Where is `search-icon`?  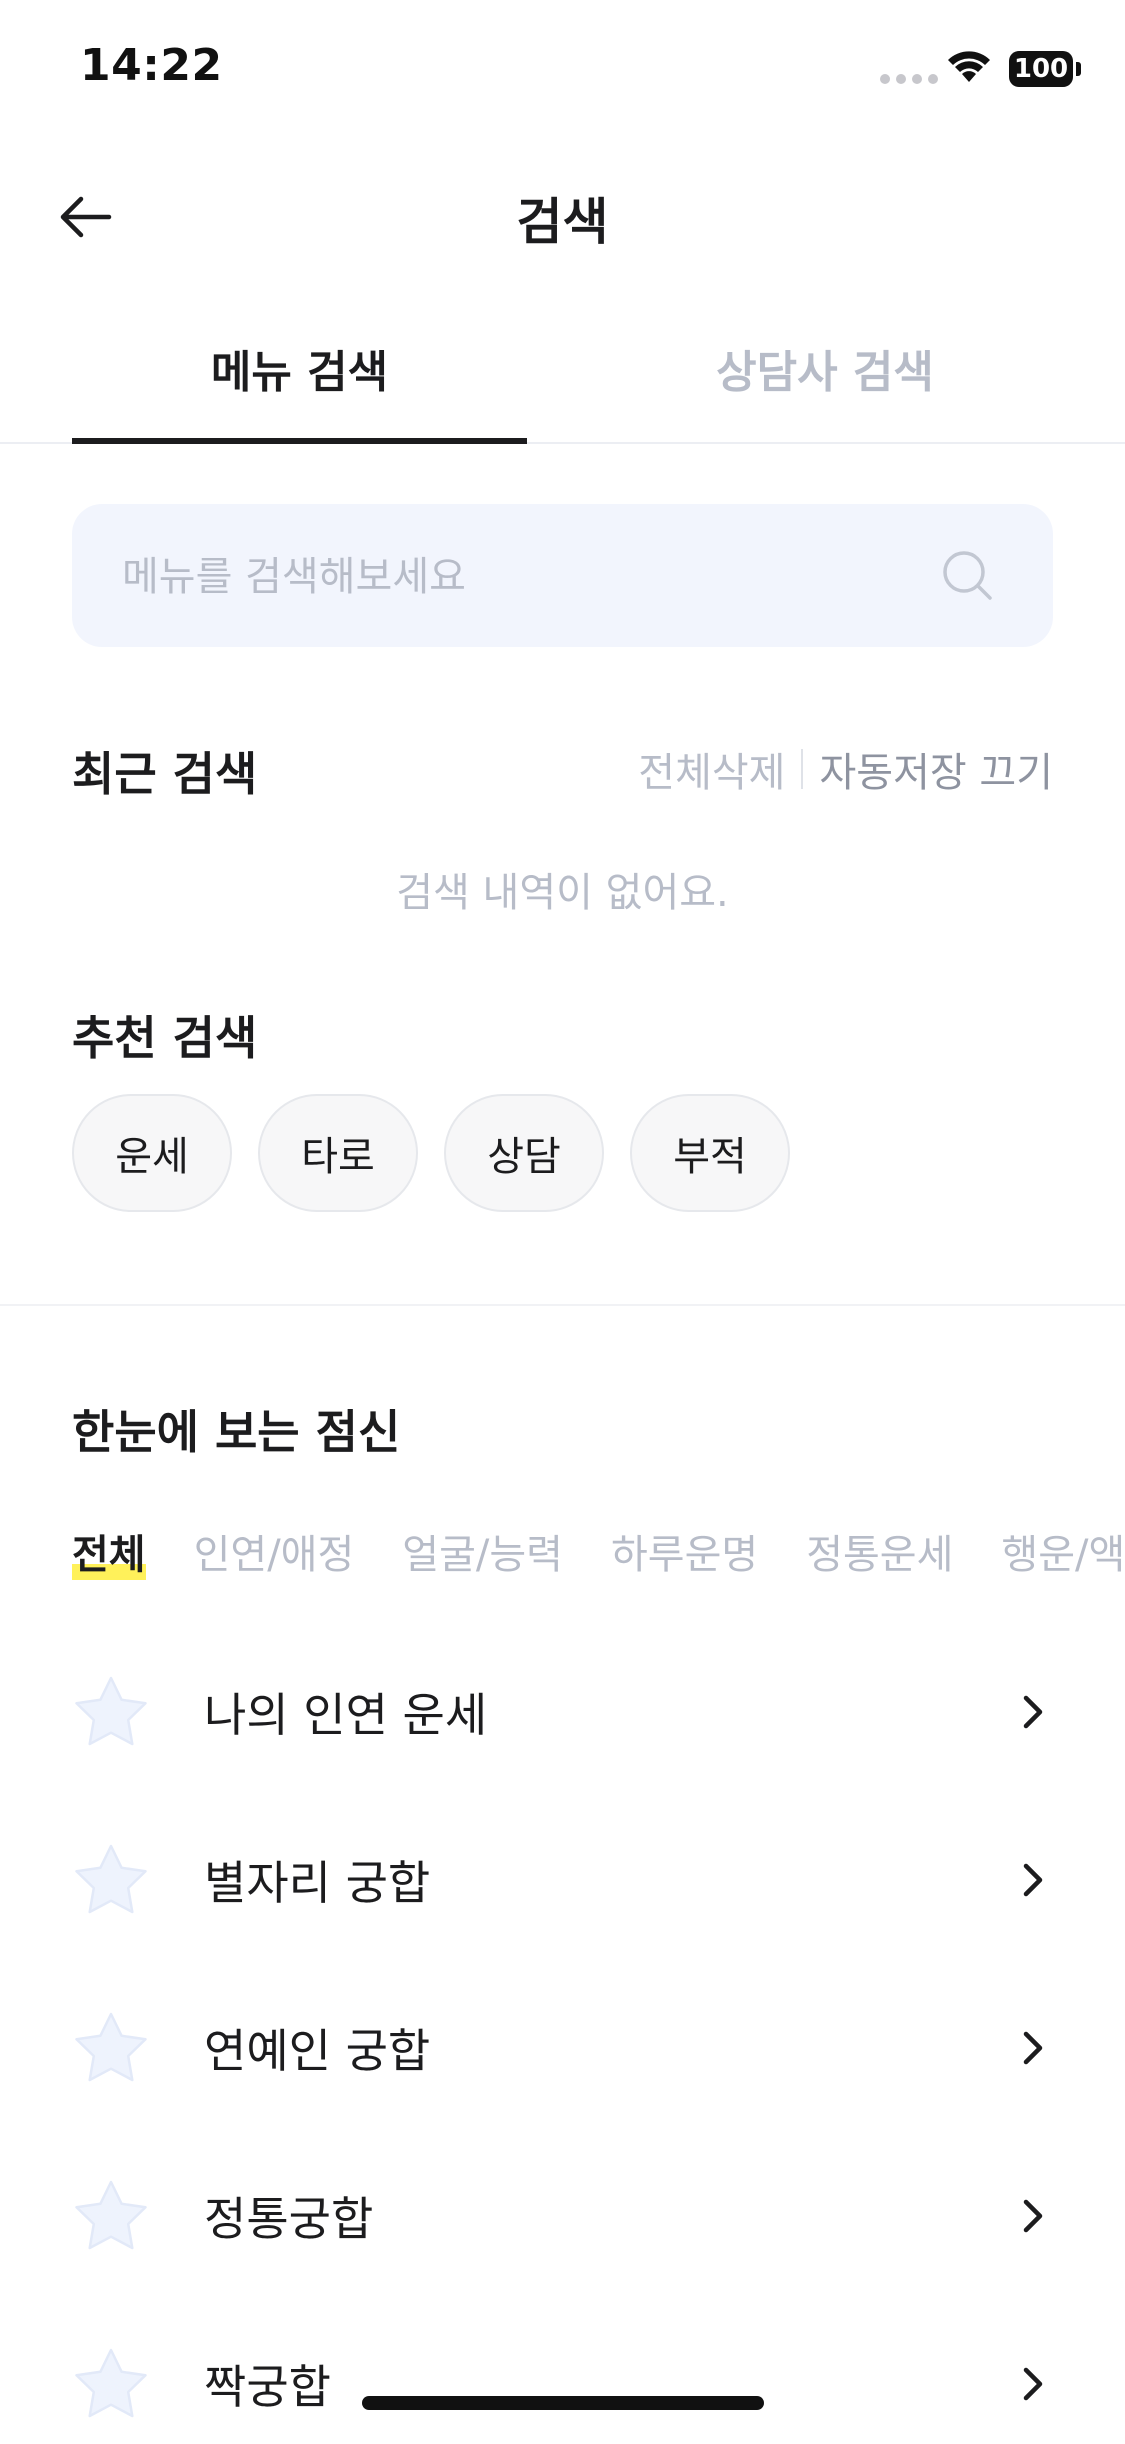 search-icon is located at coordinates (967, 575).